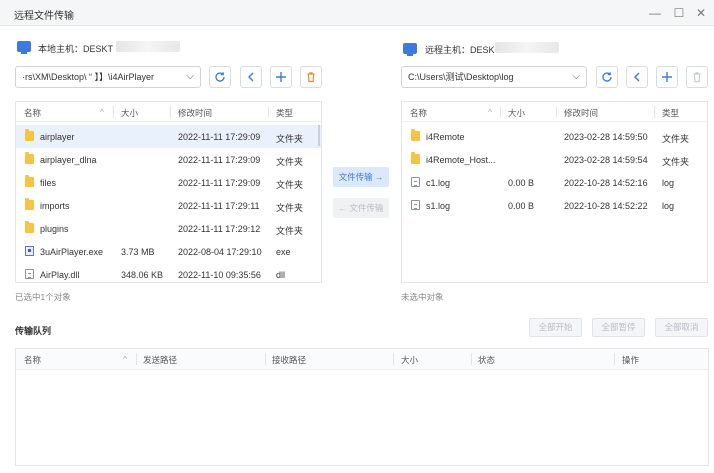  I want to click on remote-path-select: C:\Users\测试\Desktop\log ⌵, so click(494, 77).